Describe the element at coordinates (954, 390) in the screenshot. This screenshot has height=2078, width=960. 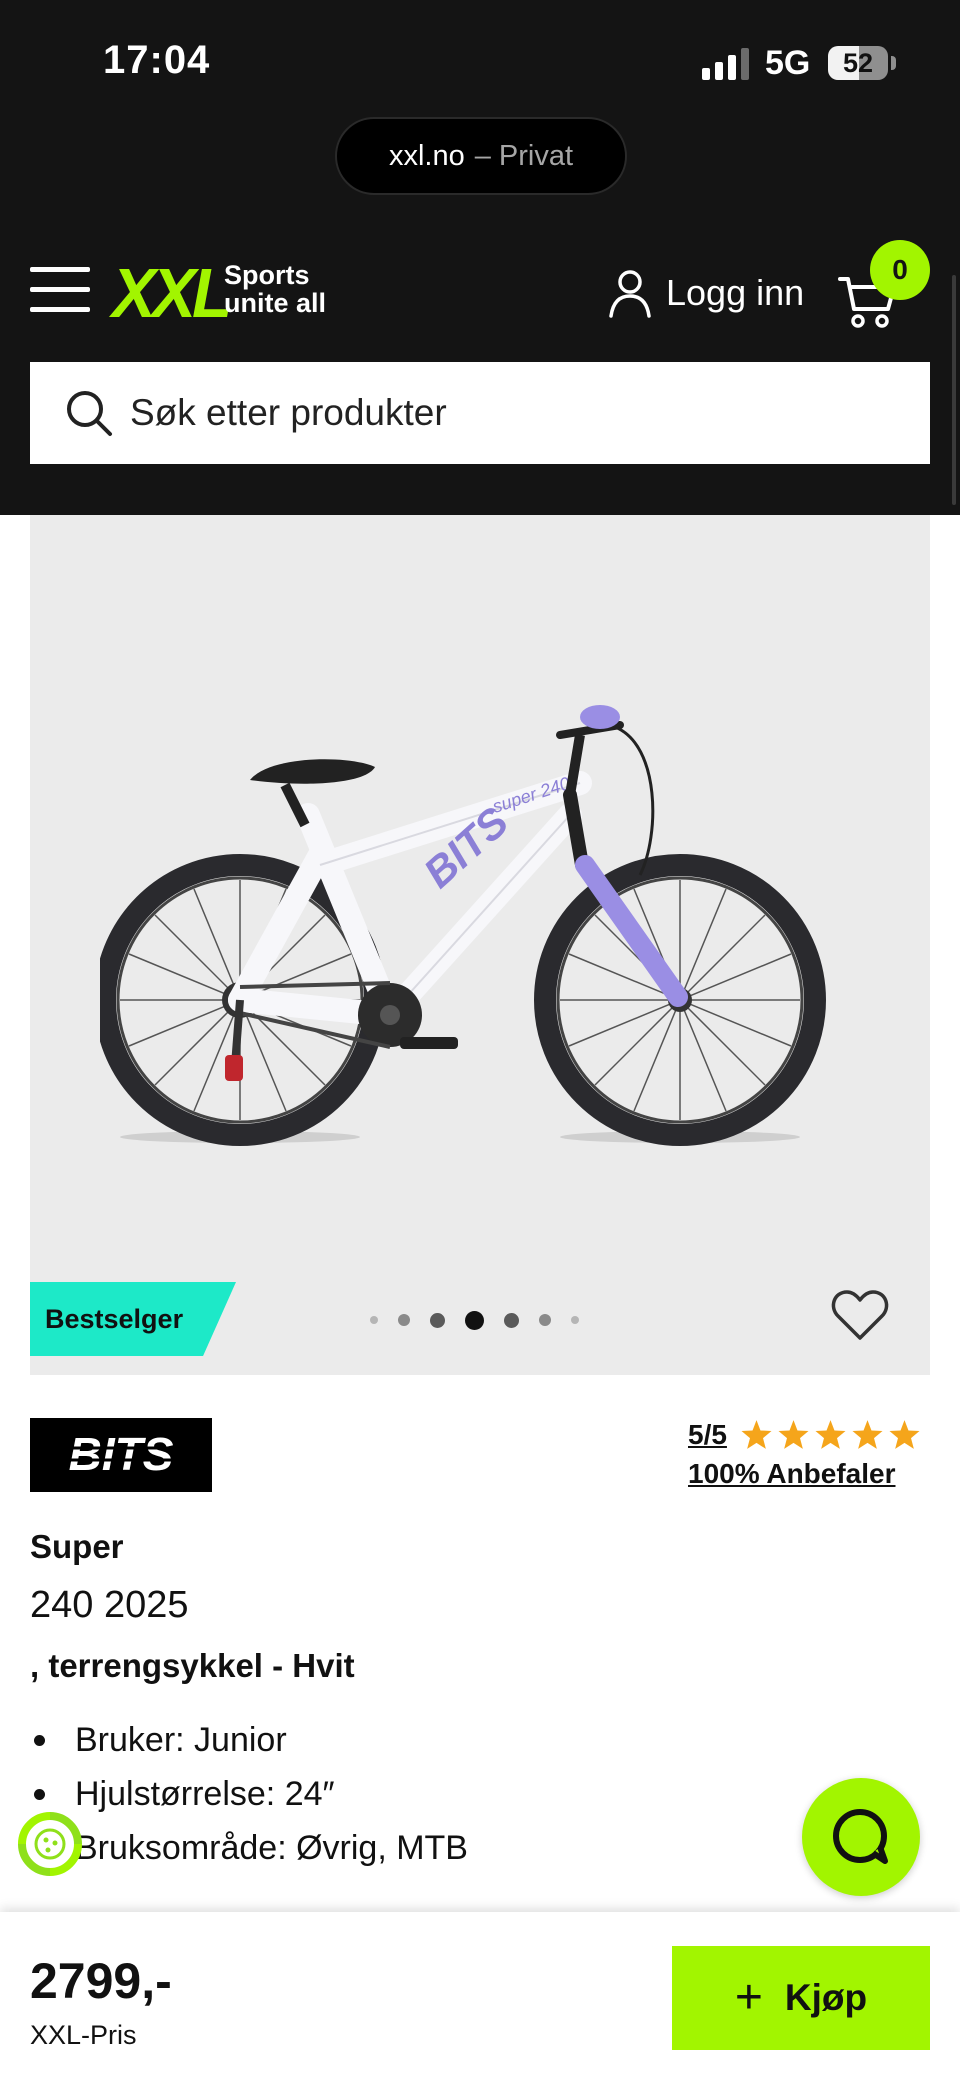
I see `scrollbar` at that location.